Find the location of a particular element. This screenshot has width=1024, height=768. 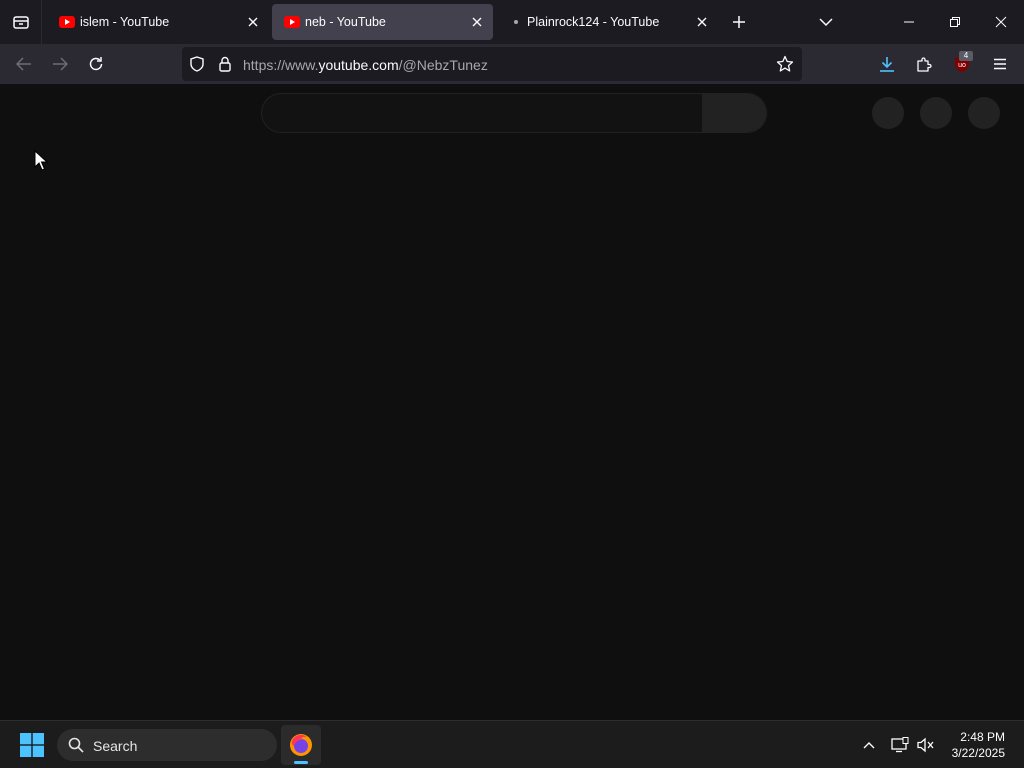

tab-islem: islem - YouTube is located at coordinates (158, 22).